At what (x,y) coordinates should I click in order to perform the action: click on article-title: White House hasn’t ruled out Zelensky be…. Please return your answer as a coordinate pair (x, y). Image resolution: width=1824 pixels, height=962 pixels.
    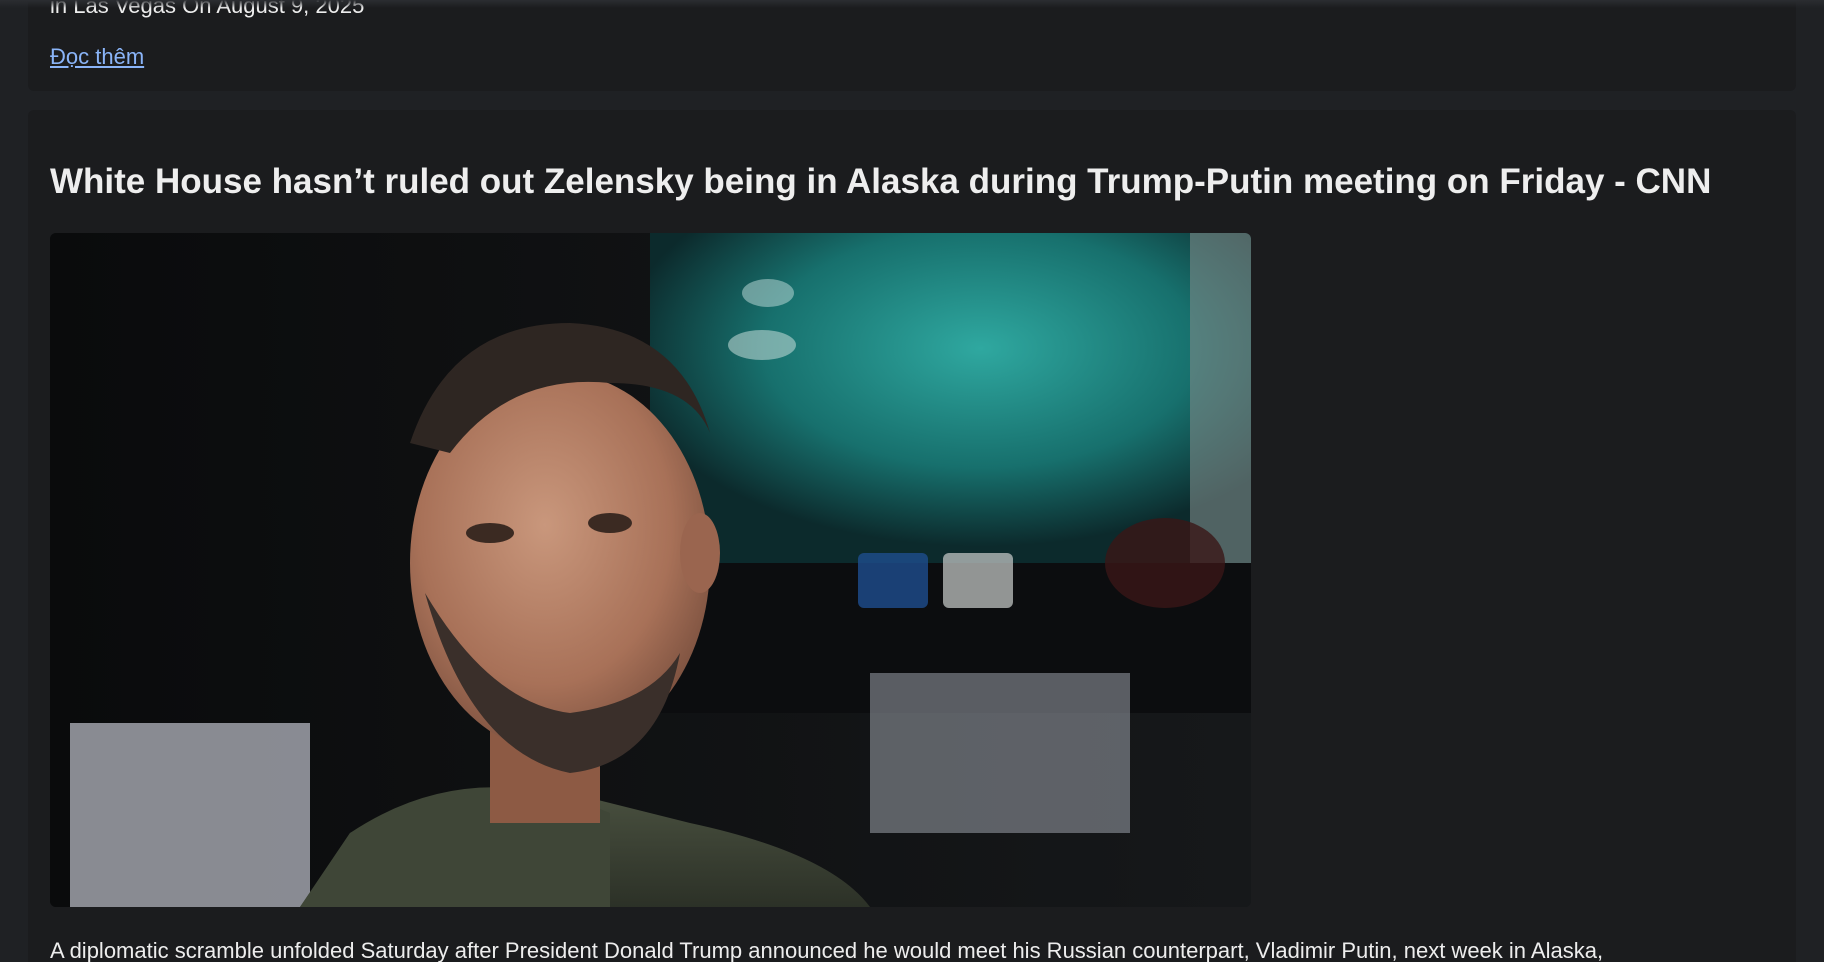
    Looking at the image, I should click on (880, 182).